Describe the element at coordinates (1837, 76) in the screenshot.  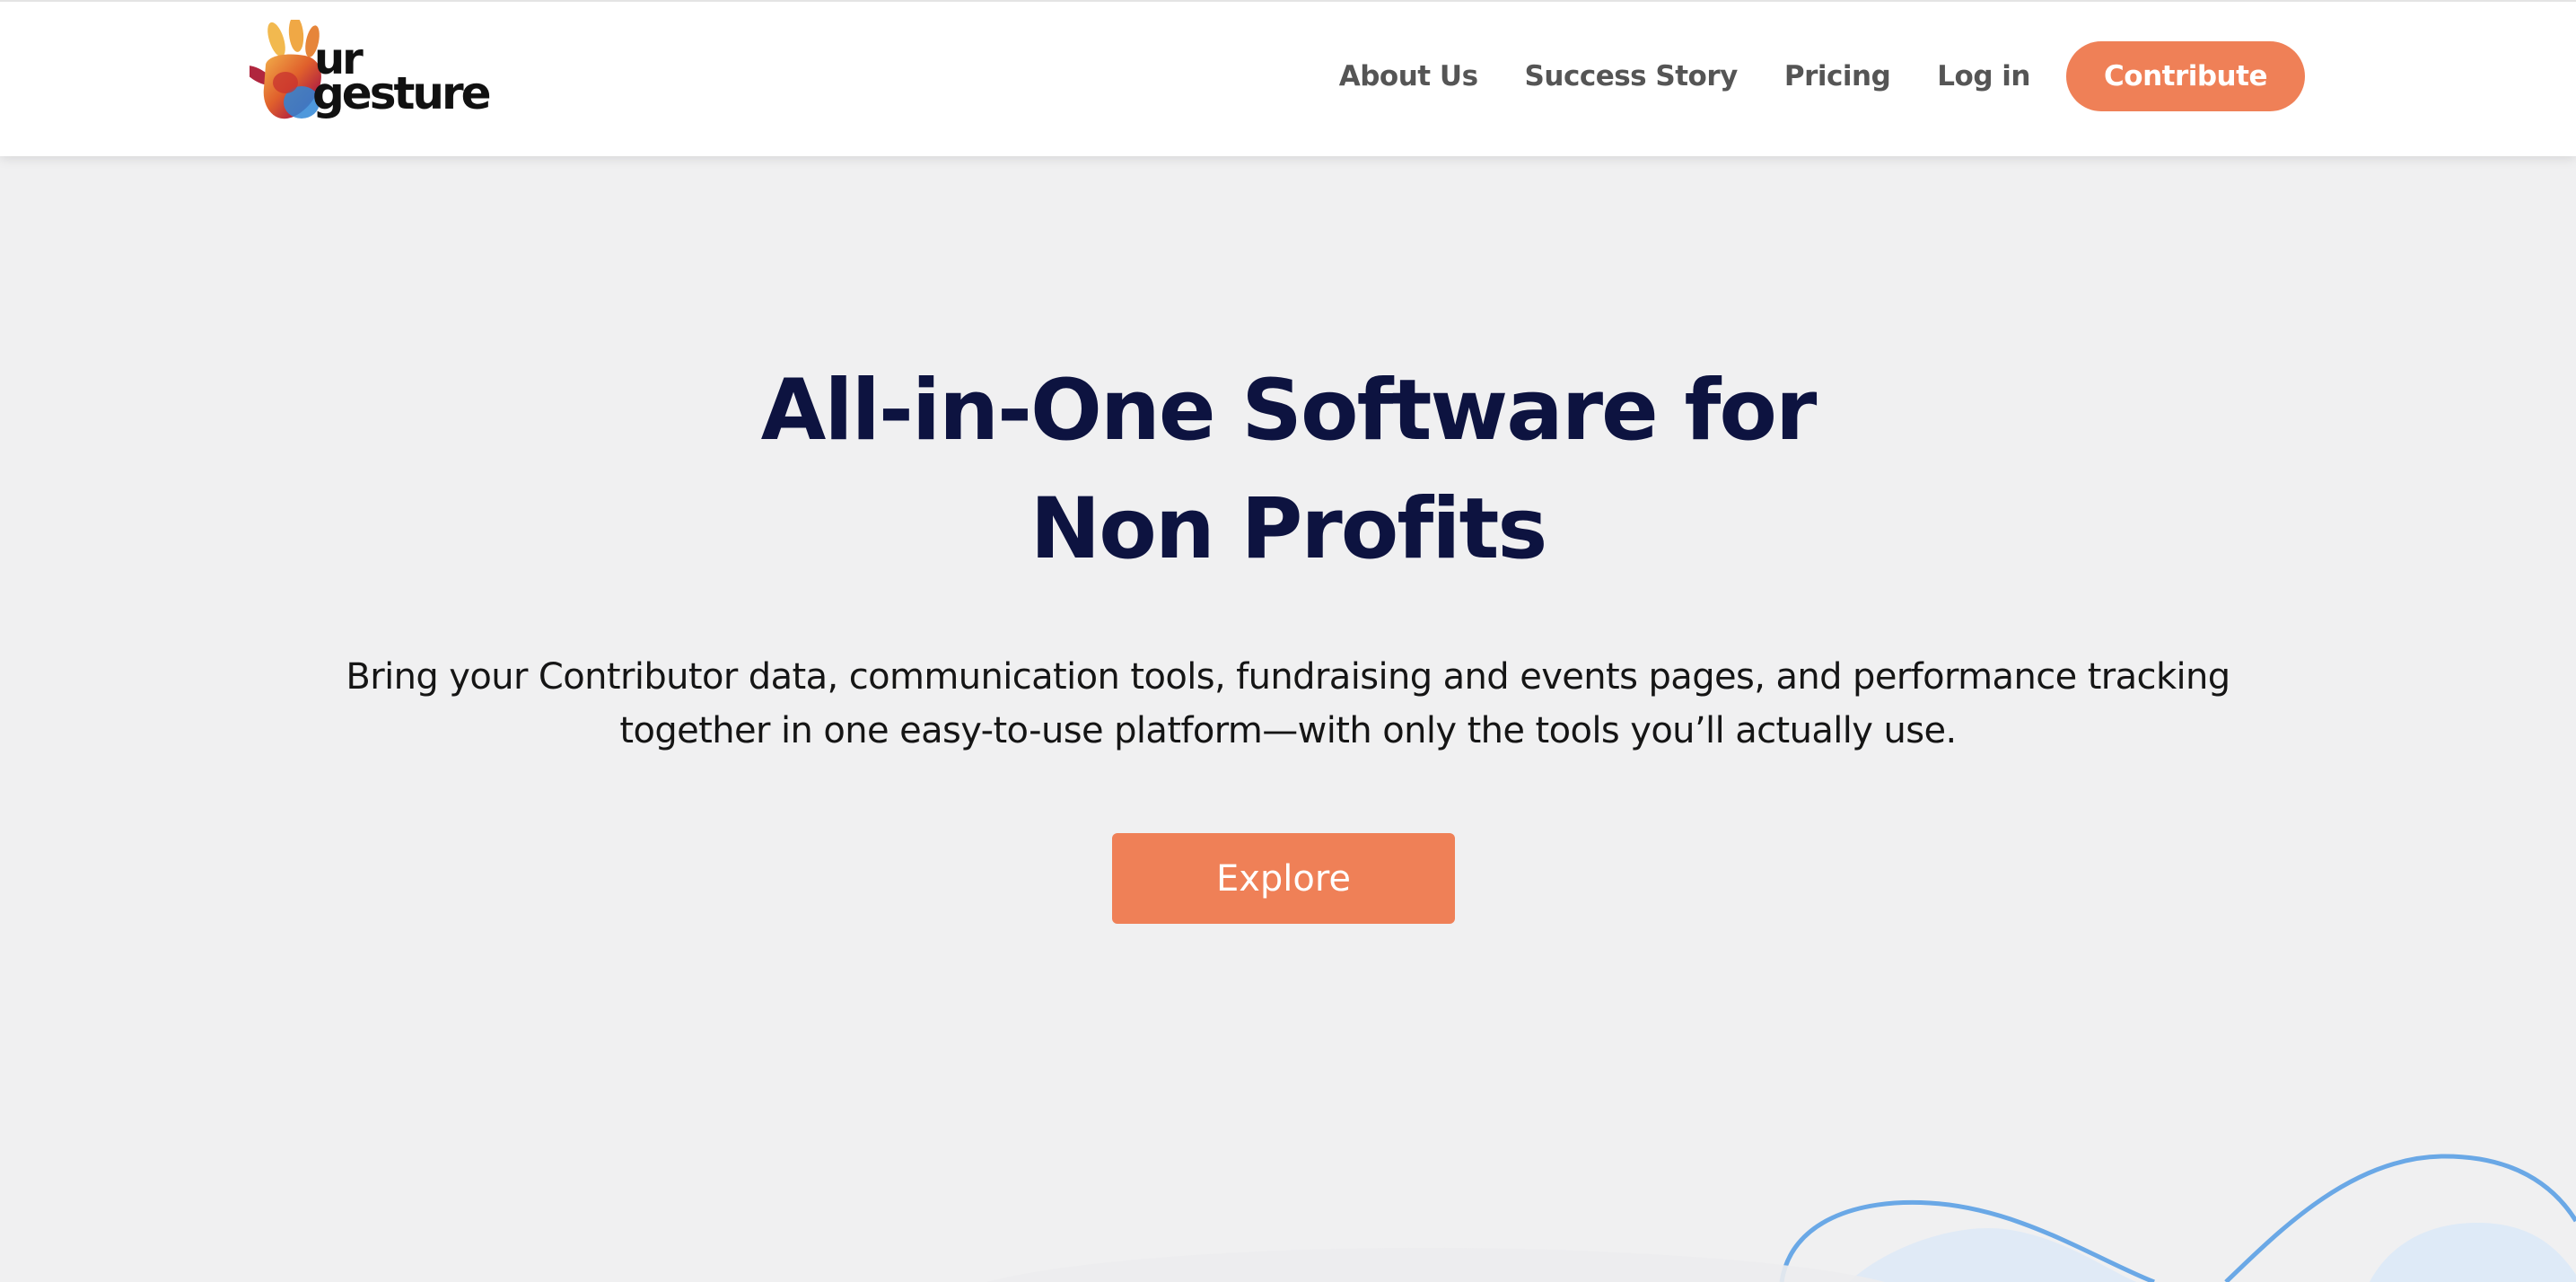
I see `nav-pricing: Pricing` at that location.